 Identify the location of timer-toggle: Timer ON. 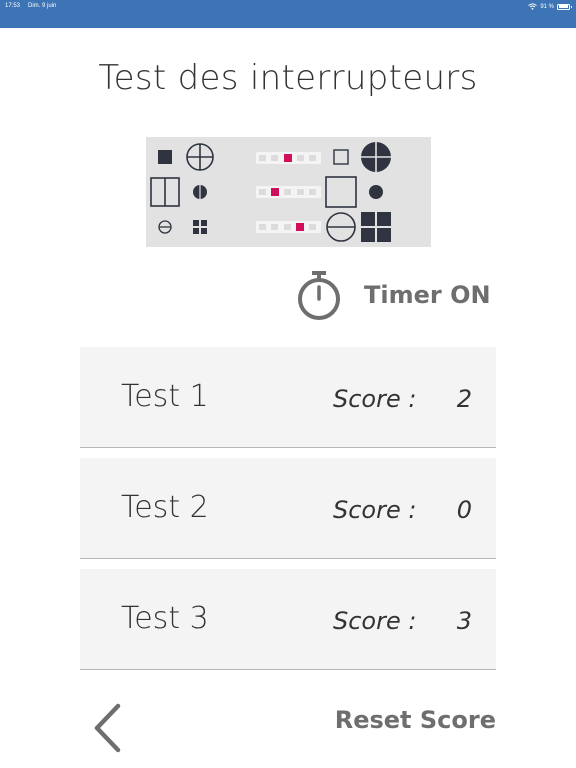
(393, 295).